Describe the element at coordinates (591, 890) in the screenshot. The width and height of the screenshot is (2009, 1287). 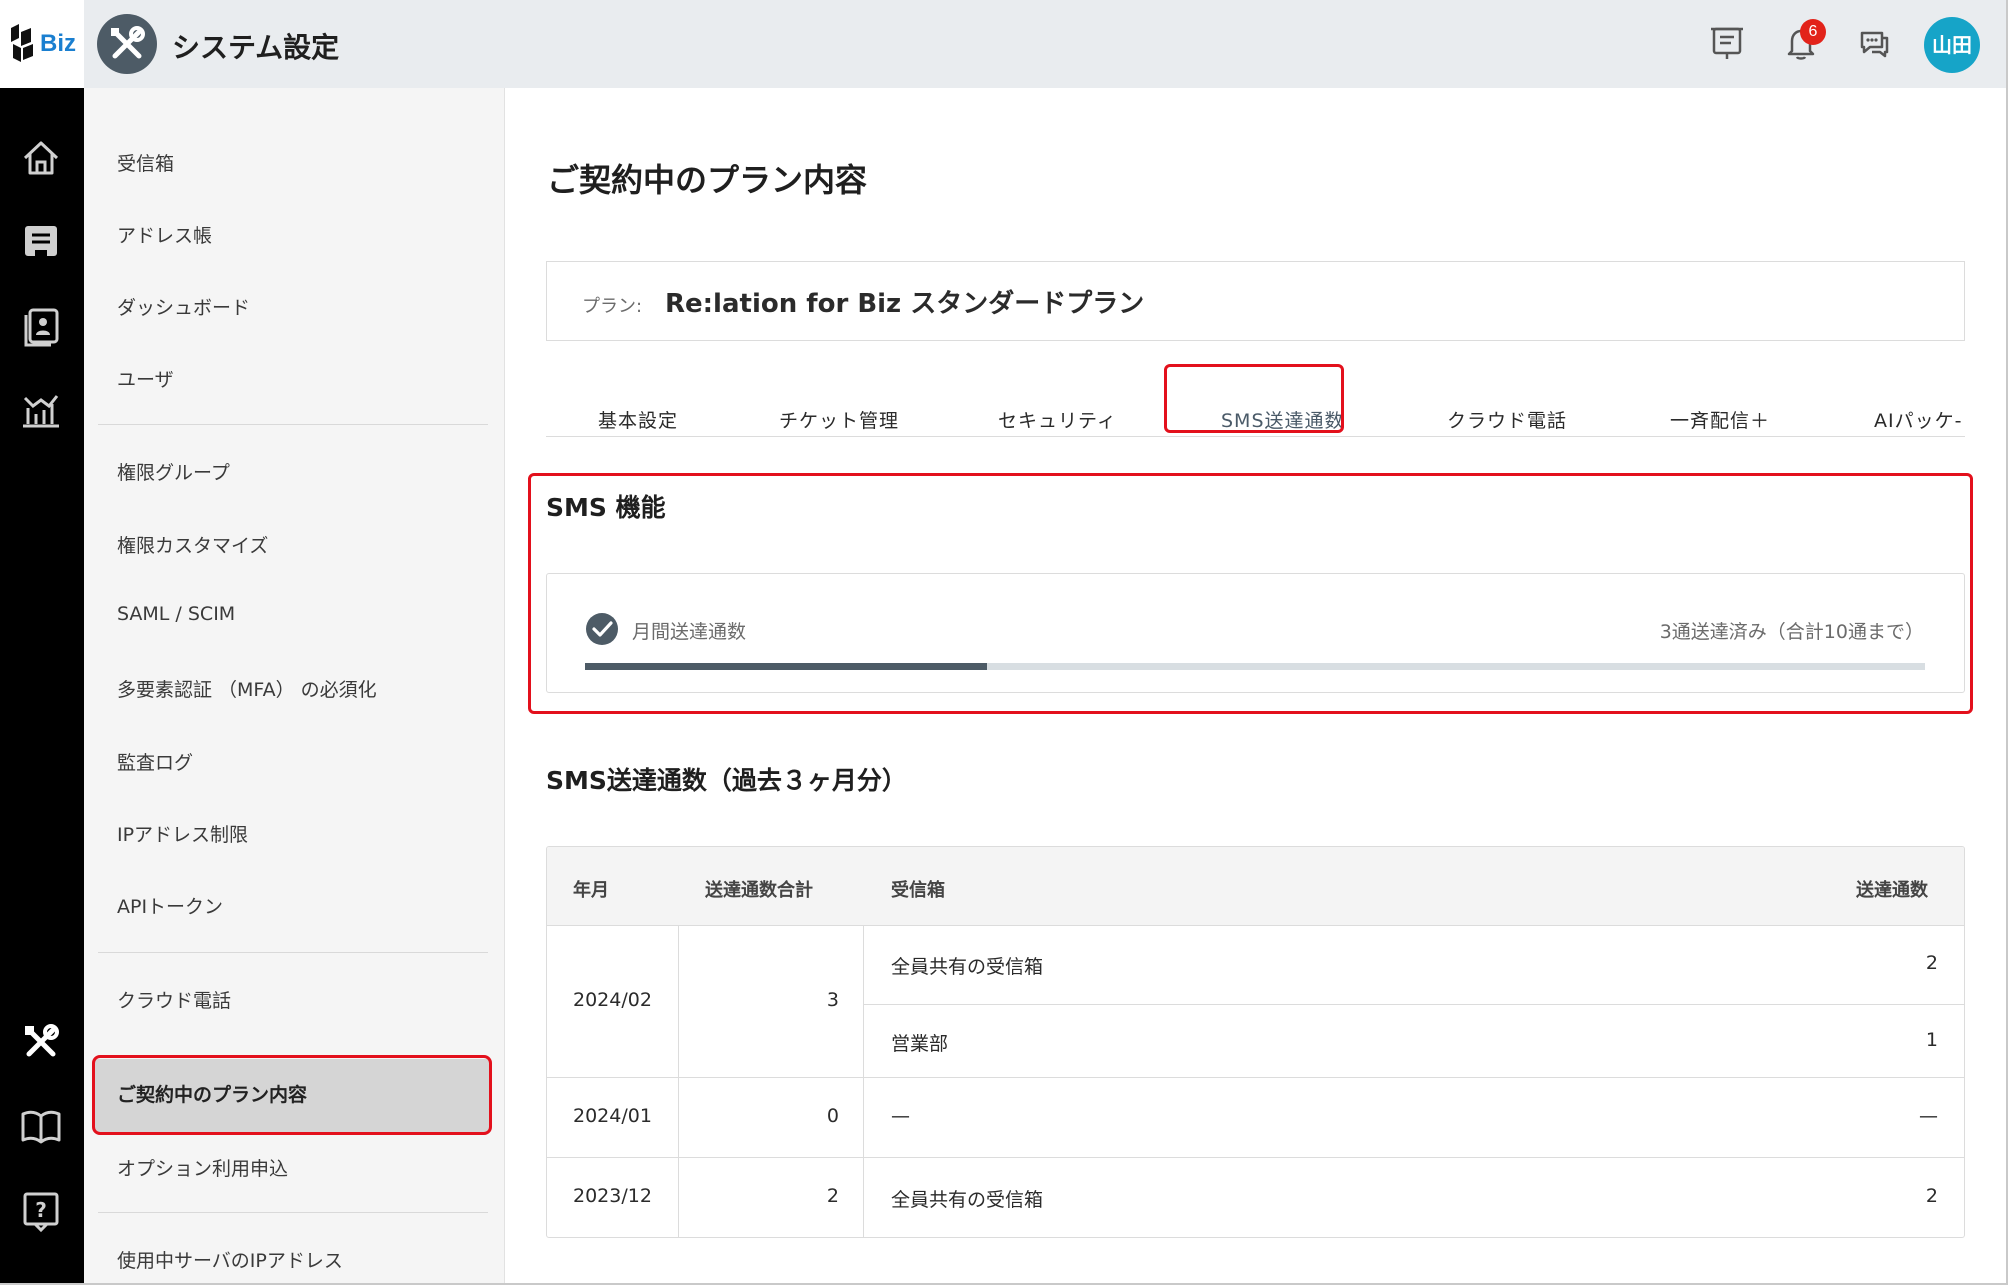
I see `column-header-month: 年月` at that location.